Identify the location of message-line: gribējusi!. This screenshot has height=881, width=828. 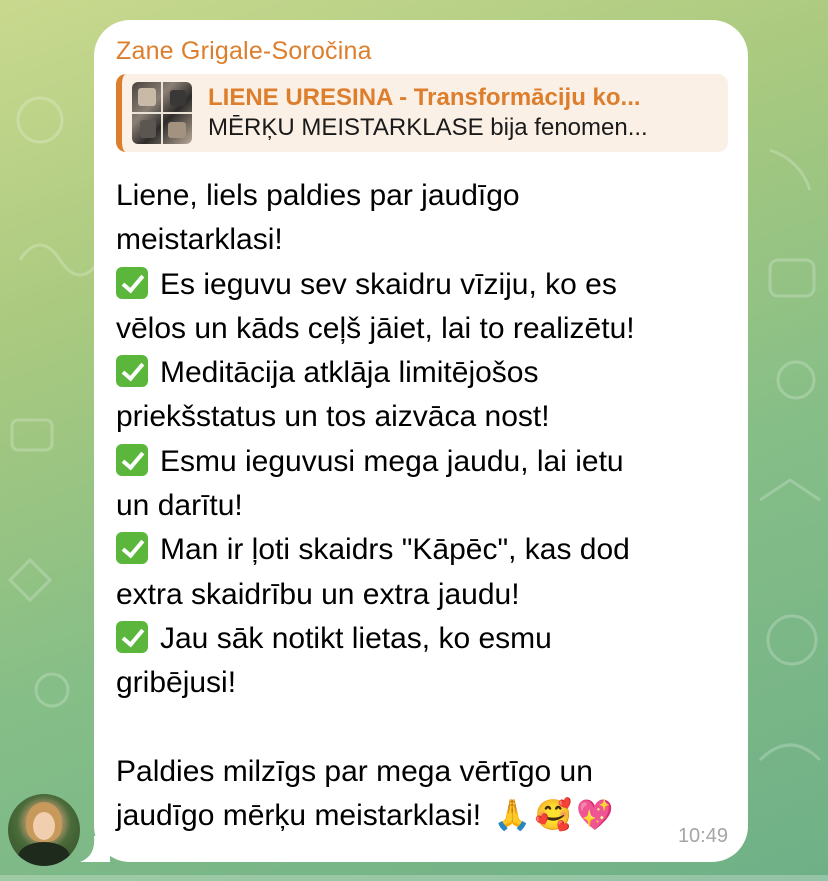
(176, 683).